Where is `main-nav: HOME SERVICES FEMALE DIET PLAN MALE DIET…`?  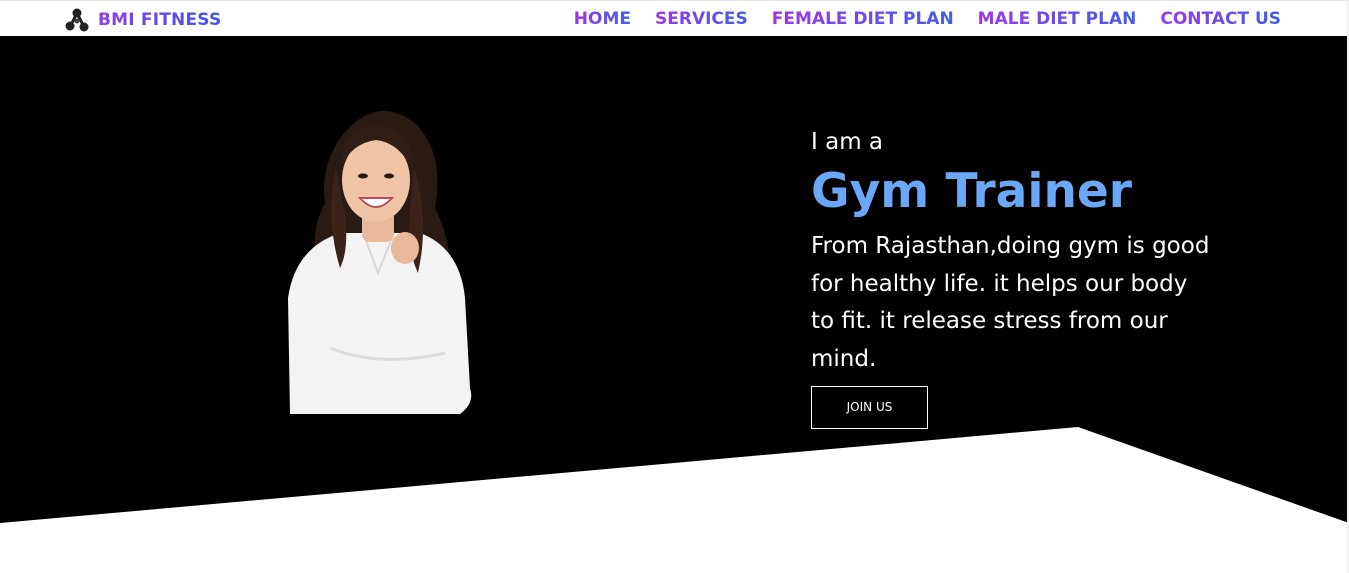 main-nav: HOME SERVICES FEMALE DIET PLAN MALE DIET… is located at coordinates (915, 19).